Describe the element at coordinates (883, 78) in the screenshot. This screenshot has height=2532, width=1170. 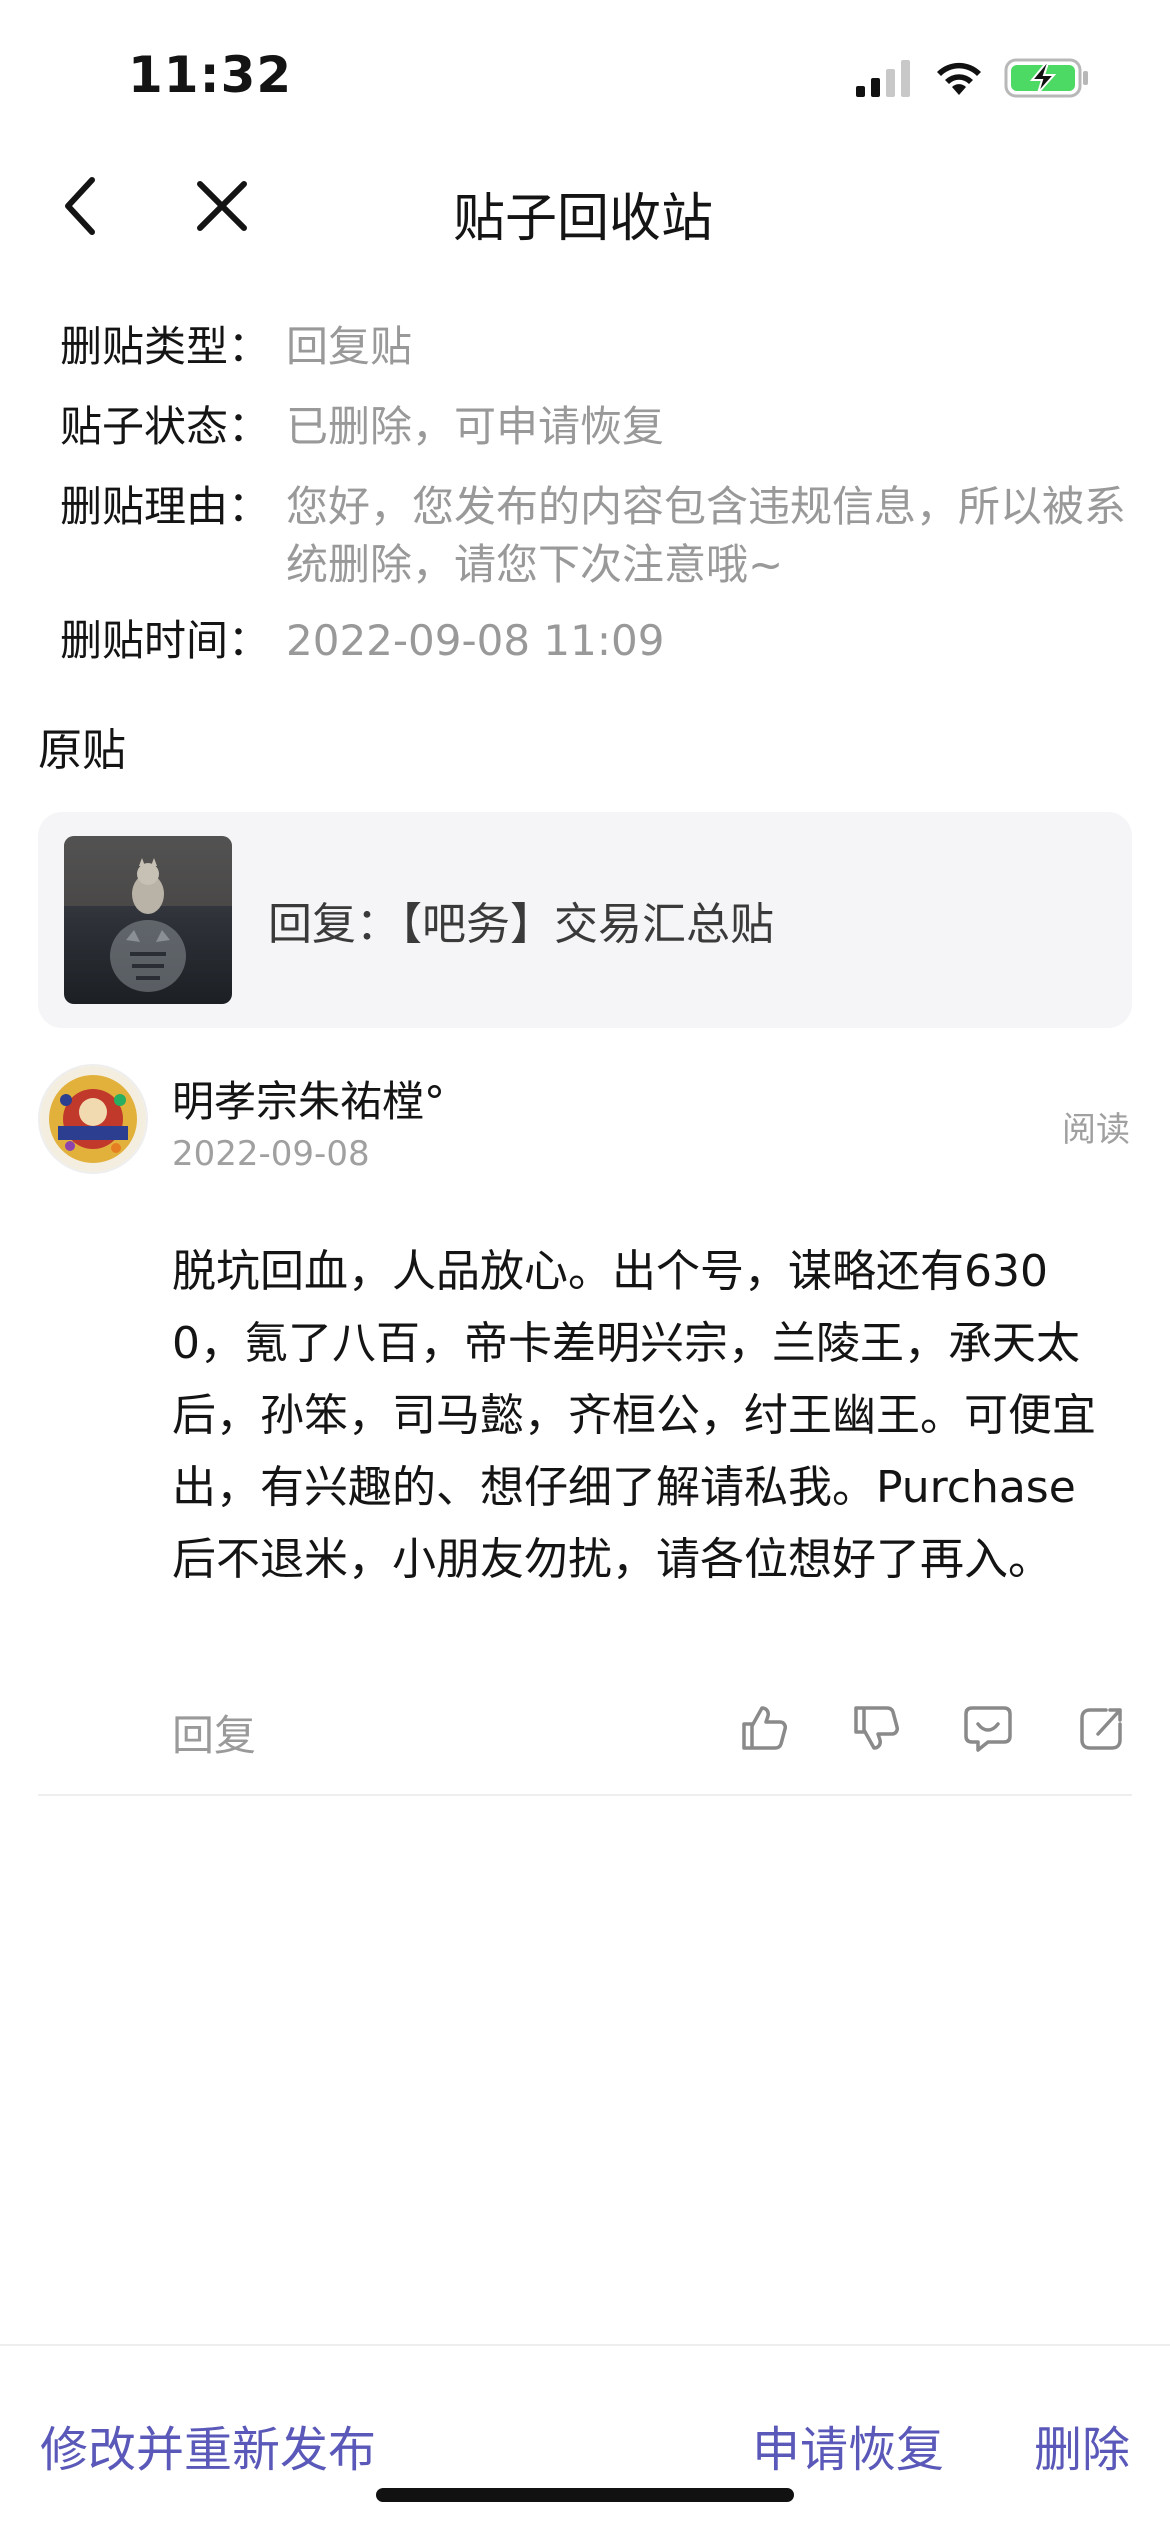
I see `cellular-signal-icon` at that location.